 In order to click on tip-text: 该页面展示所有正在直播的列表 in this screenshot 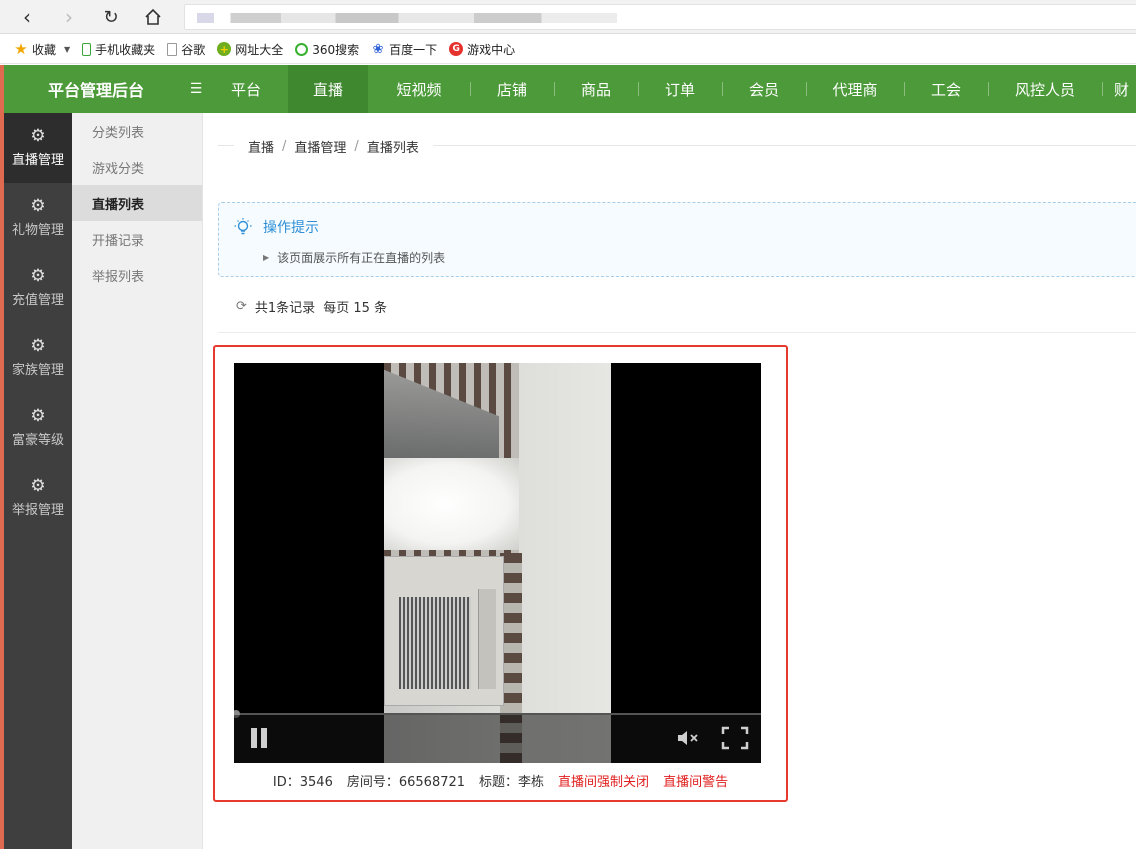, I will do `click(361, 258)`.